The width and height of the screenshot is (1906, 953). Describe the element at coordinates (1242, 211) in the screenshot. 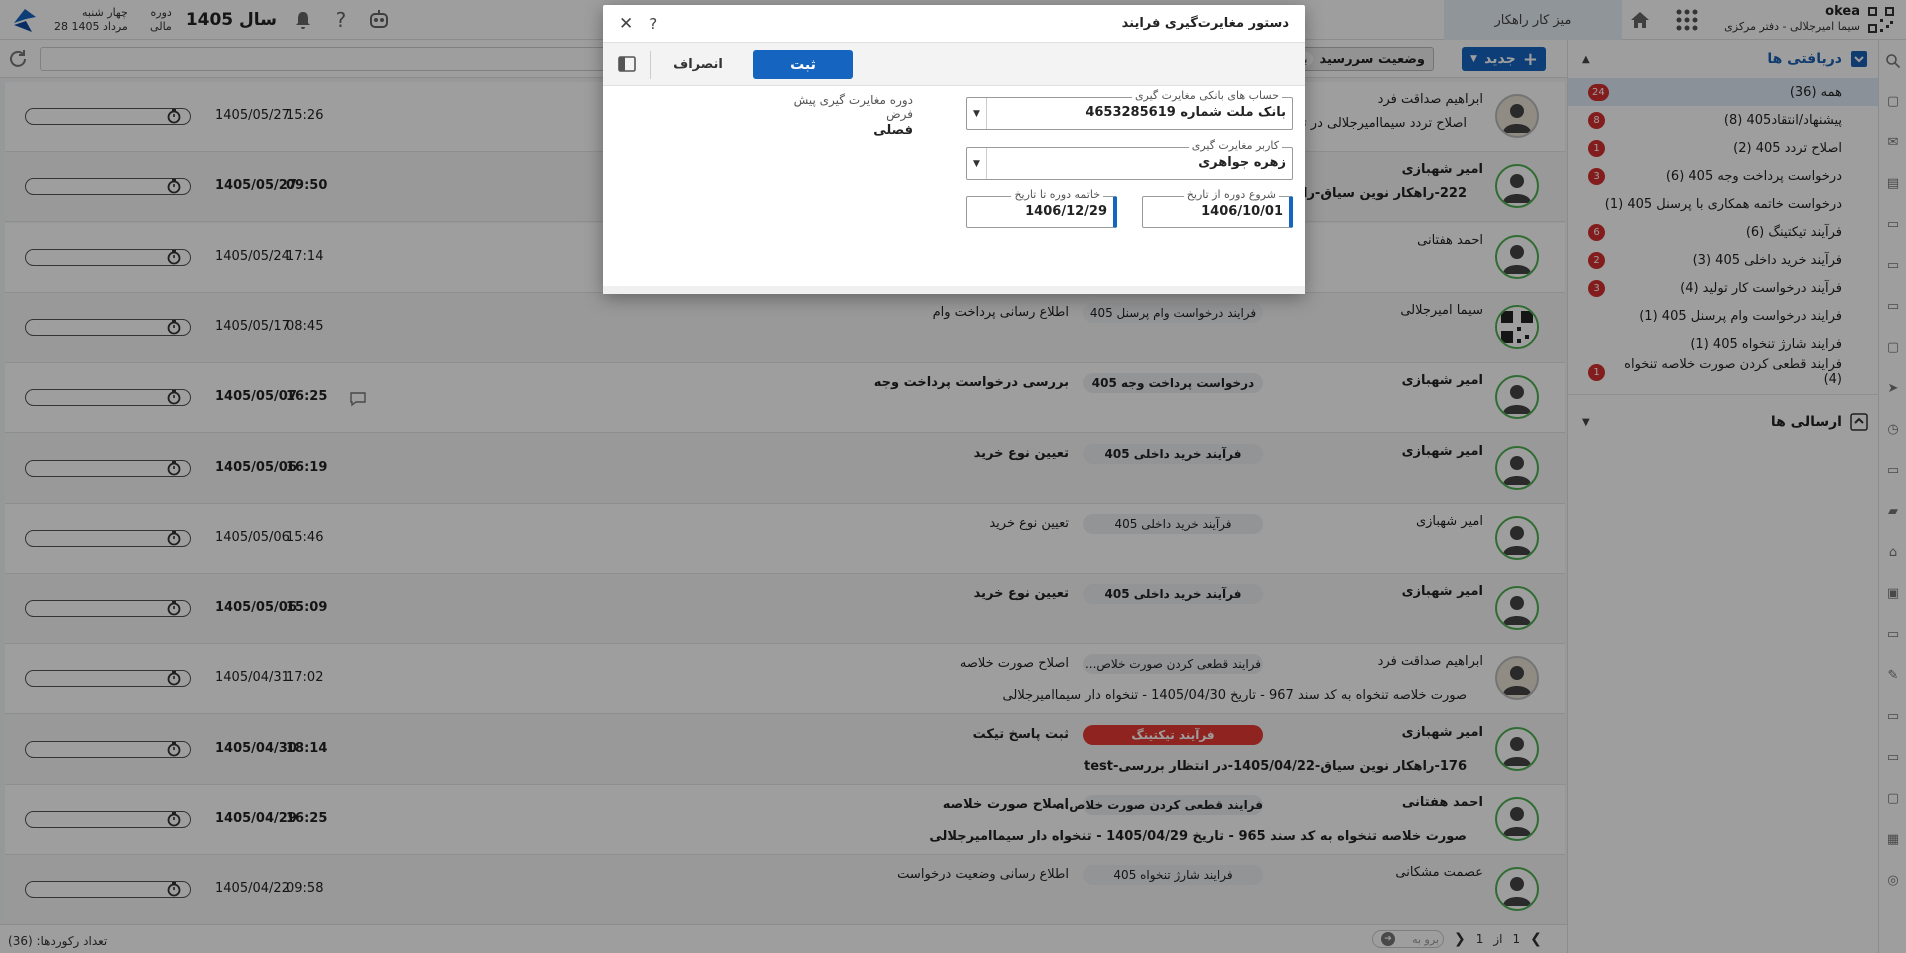

I see `start-date-value: 1406/10/01` at that location.